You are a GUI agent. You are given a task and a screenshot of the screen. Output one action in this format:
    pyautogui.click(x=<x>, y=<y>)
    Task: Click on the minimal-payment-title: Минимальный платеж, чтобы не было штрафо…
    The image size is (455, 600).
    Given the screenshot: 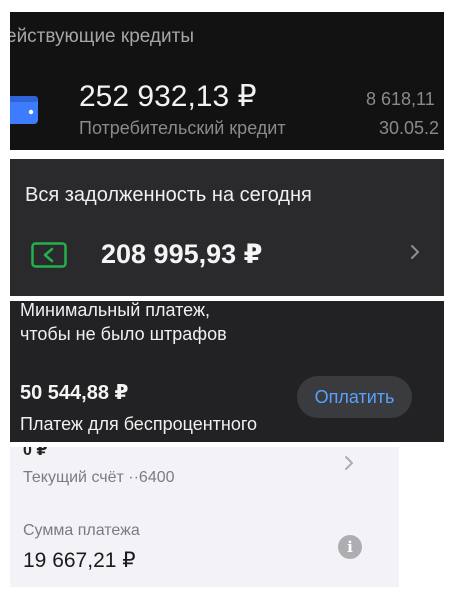 What is the action you would take?
    pyautogui.click(x=123, y=323)
    